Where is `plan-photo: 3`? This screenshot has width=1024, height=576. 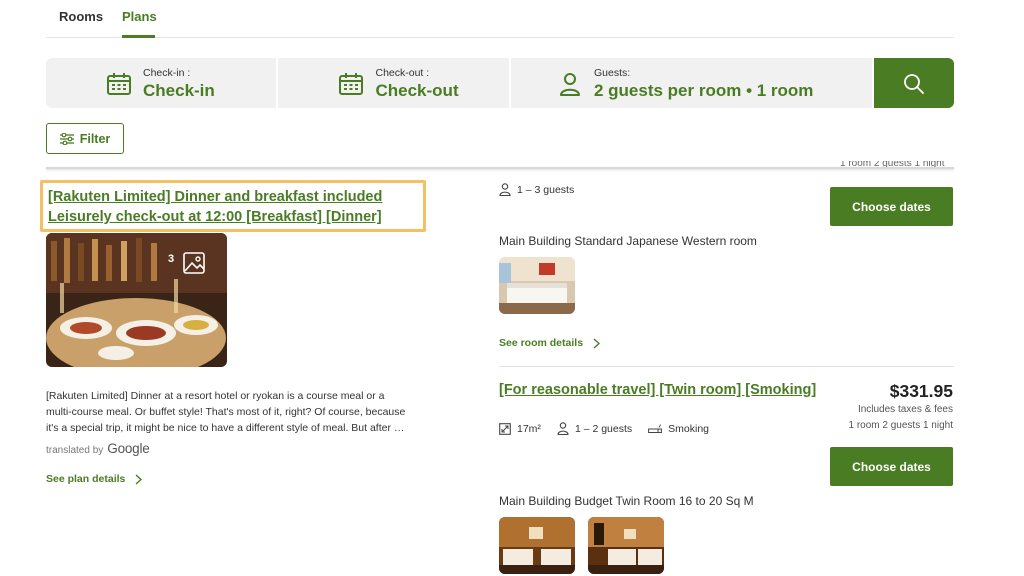
plan-photo: 3 is located at coordinates (136, 300).